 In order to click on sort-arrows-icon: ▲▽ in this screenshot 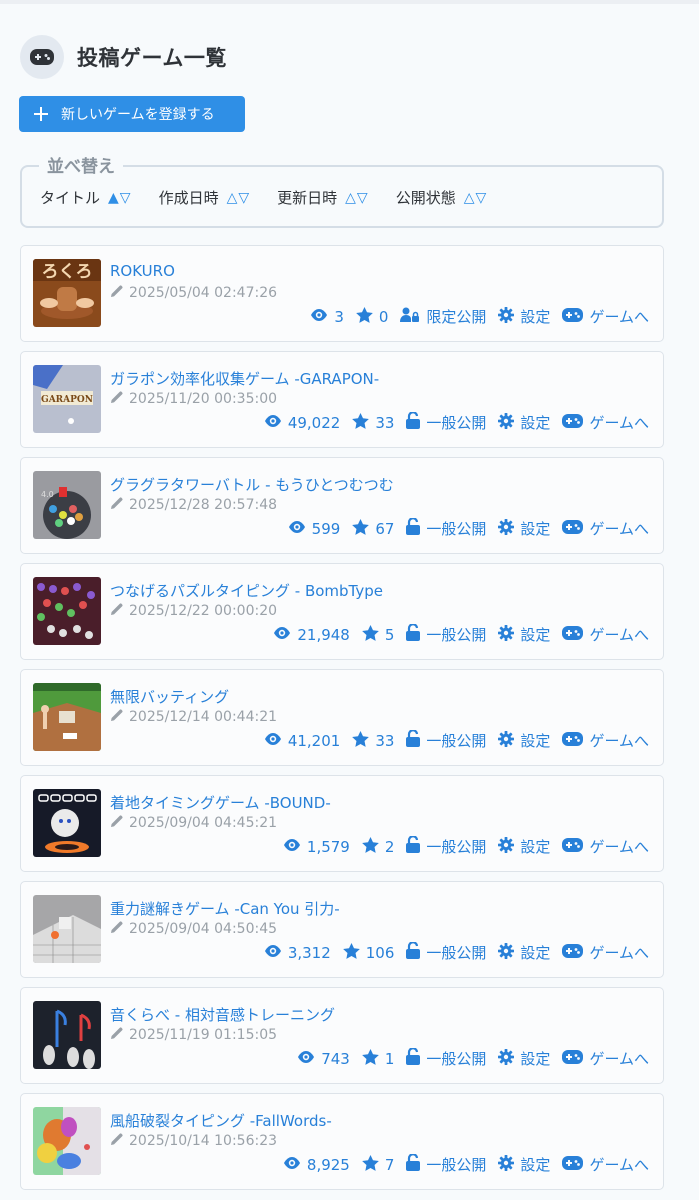, I will do `click(120, 198)`.